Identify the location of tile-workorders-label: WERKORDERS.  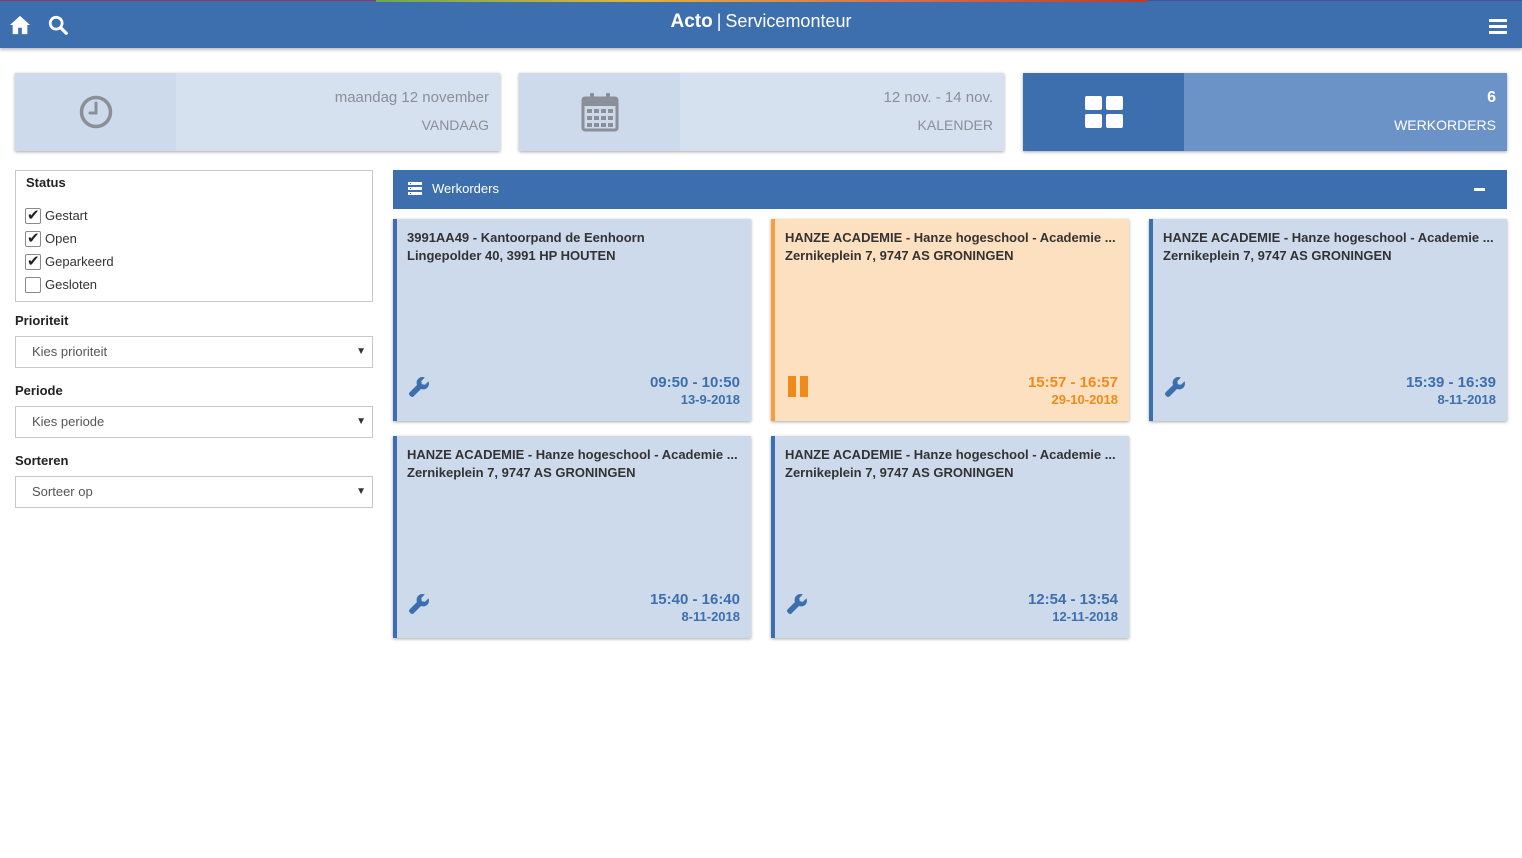
(1445, 125).